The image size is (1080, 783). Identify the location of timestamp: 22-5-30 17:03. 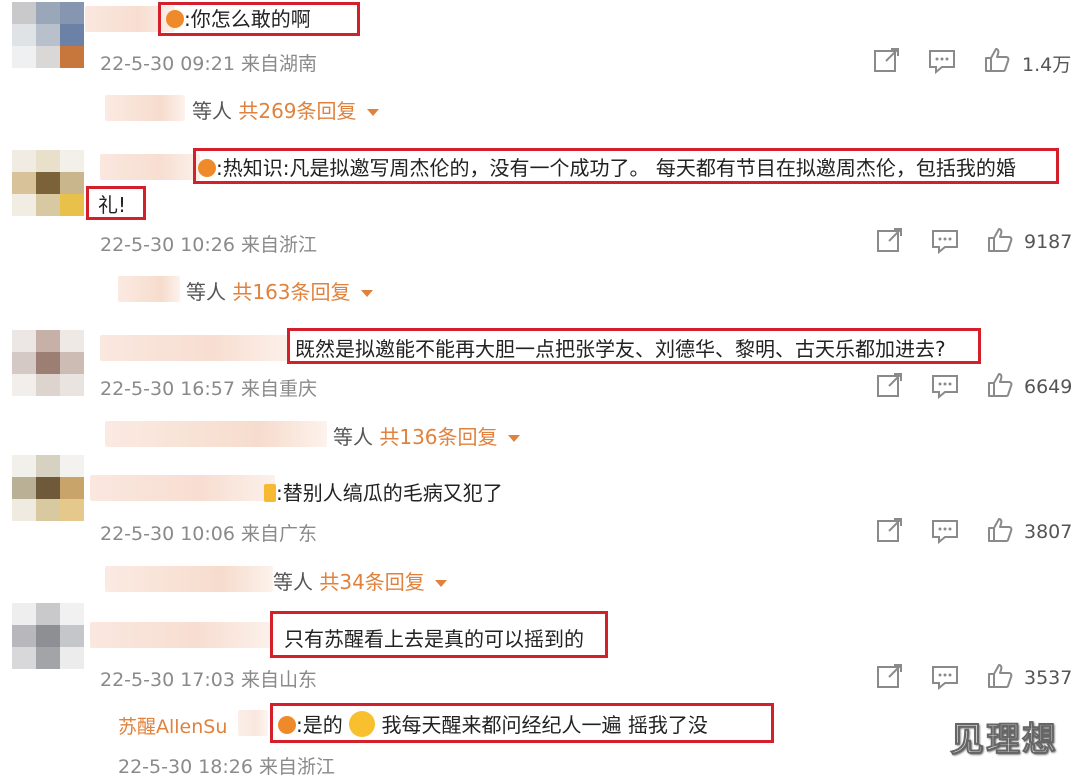
(167, 680).